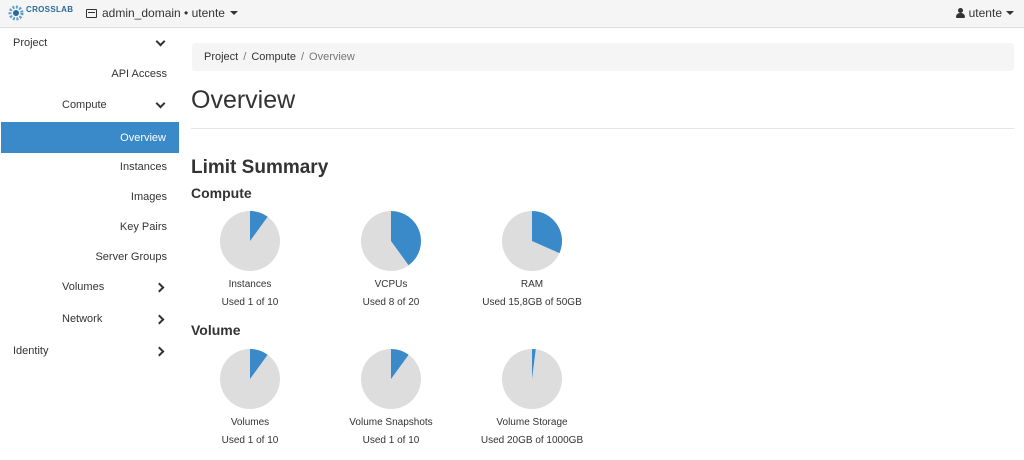  What do you see at coordinates (82, 319) in the screenshot?
I see `sidebar-item-label: Network` at bounding box center [82, 319].